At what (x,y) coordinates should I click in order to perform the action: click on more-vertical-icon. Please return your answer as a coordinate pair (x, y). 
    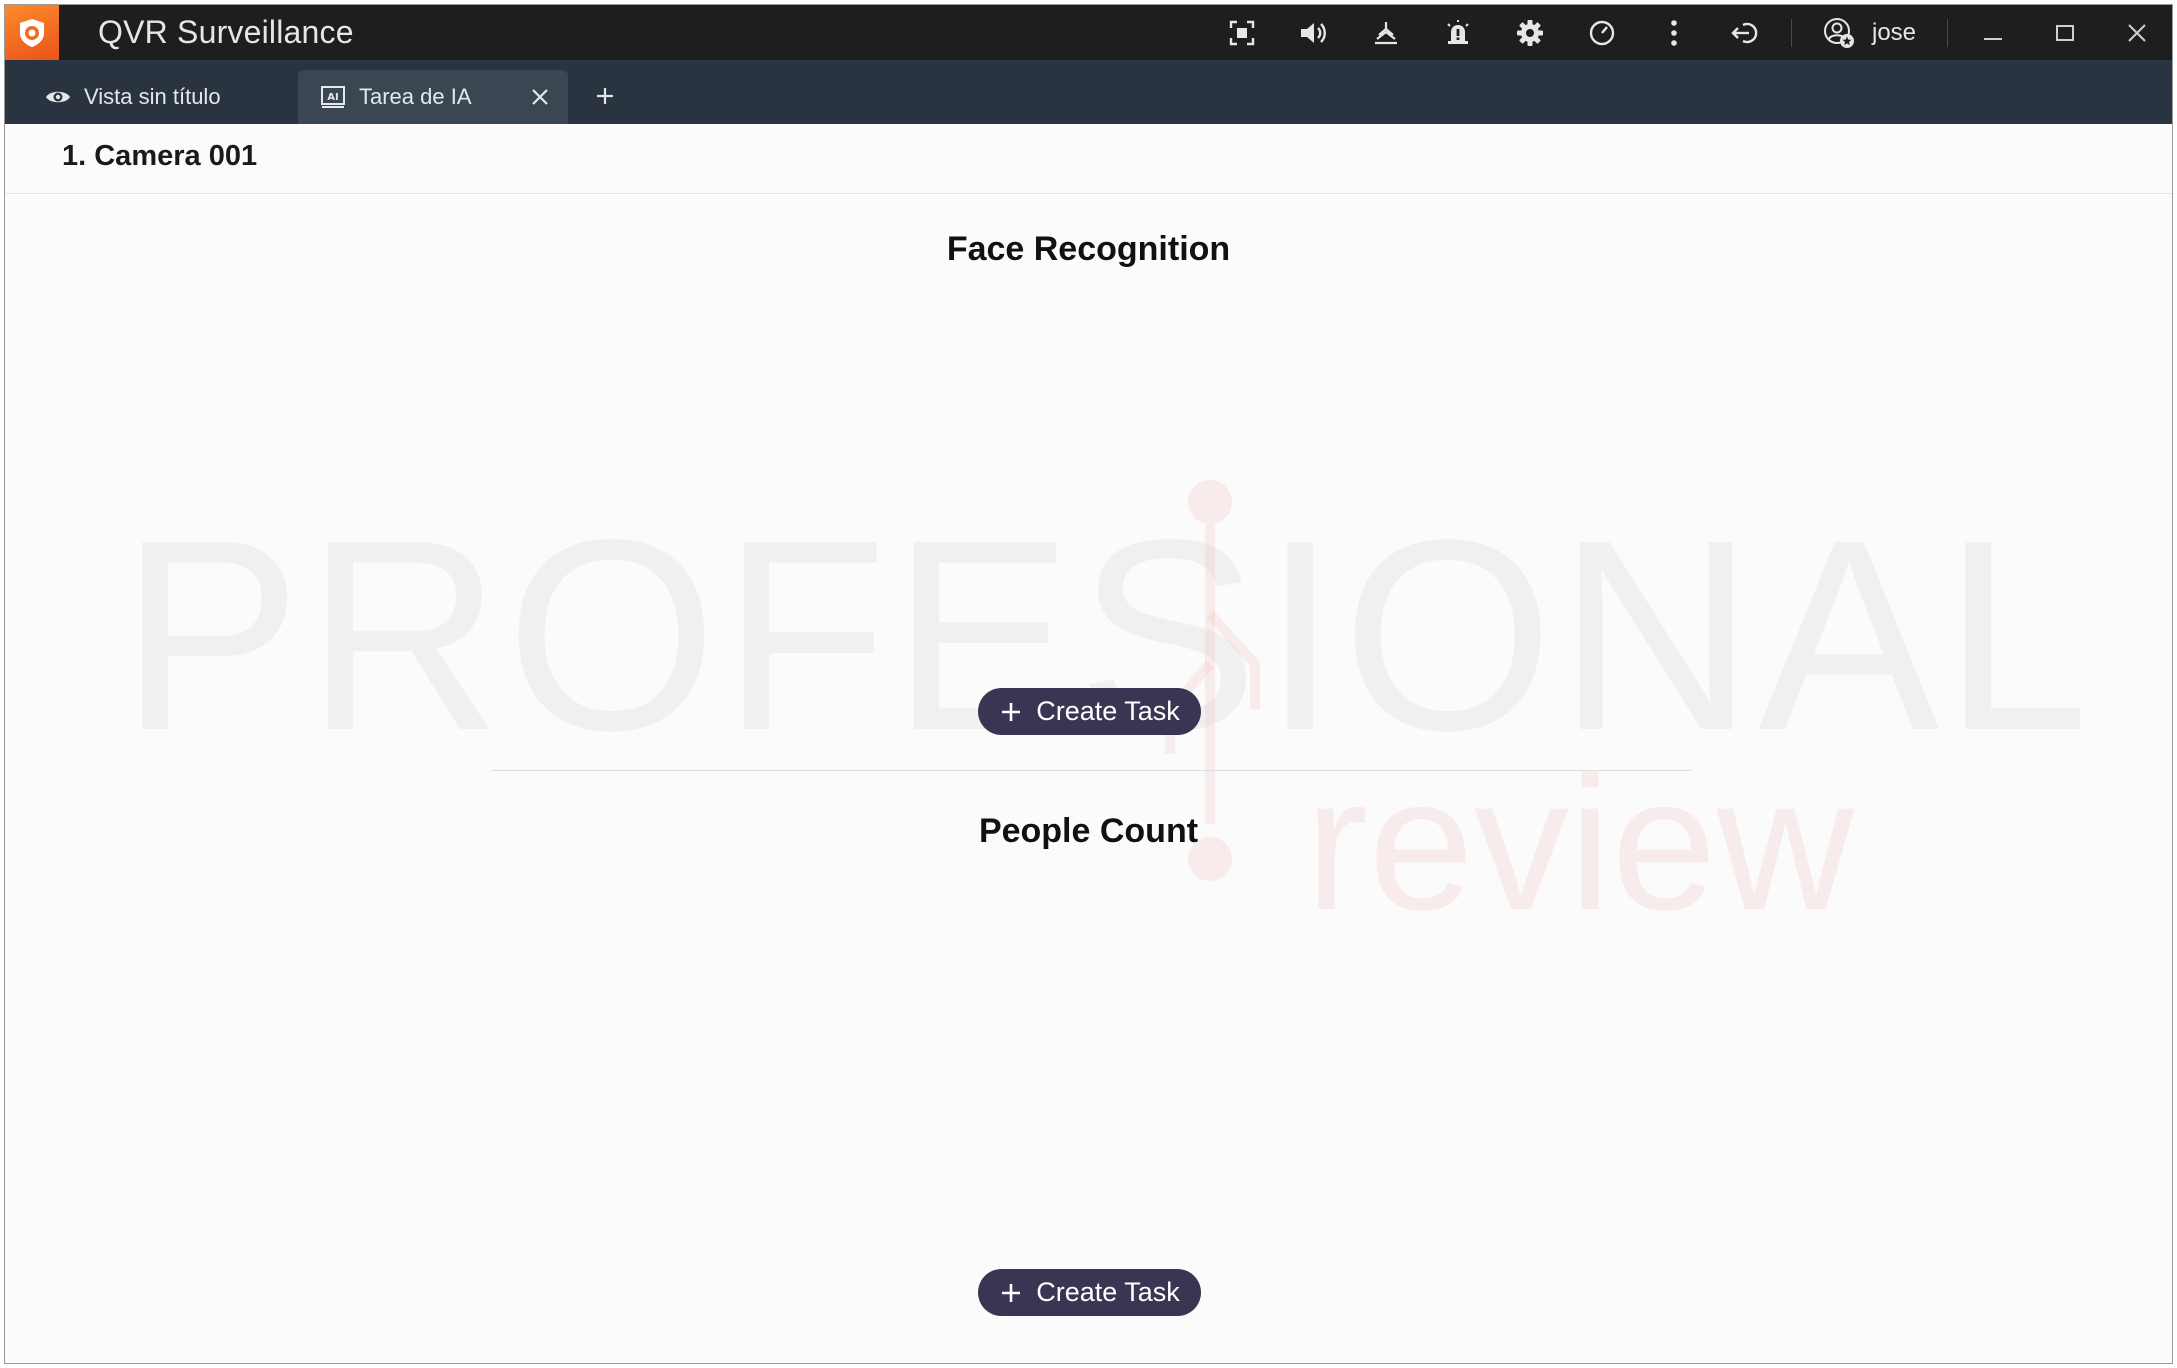
    Looking at the image, I should click on (1674, 33).